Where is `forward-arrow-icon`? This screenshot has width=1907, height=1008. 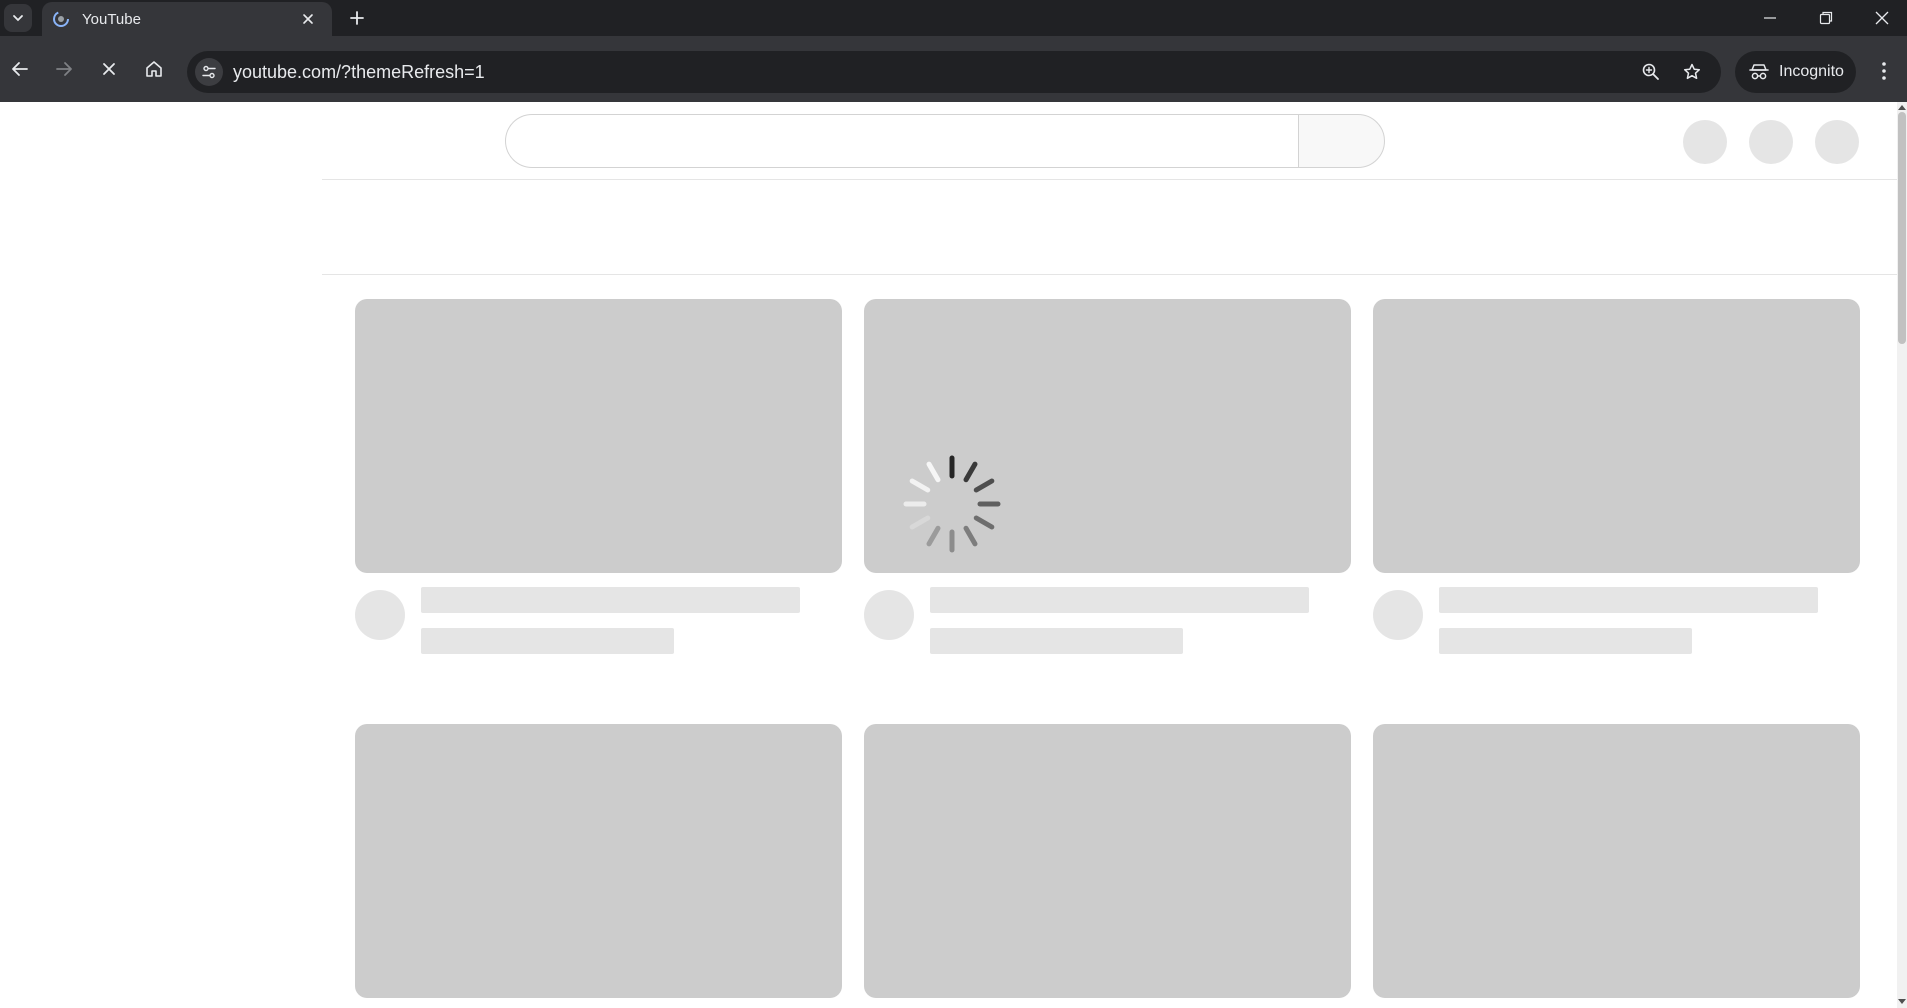 forward-arrow-icon is located at coordinates (64, 69).